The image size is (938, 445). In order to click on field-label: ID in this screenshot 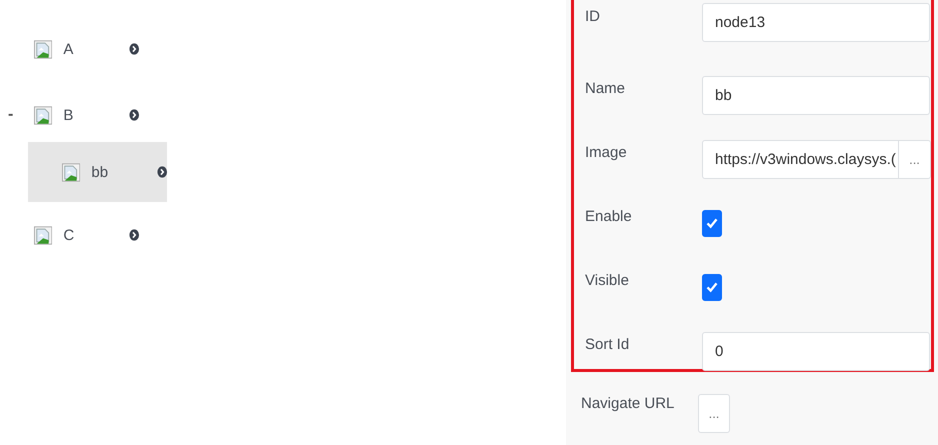, I will do `click(593, 16)`.